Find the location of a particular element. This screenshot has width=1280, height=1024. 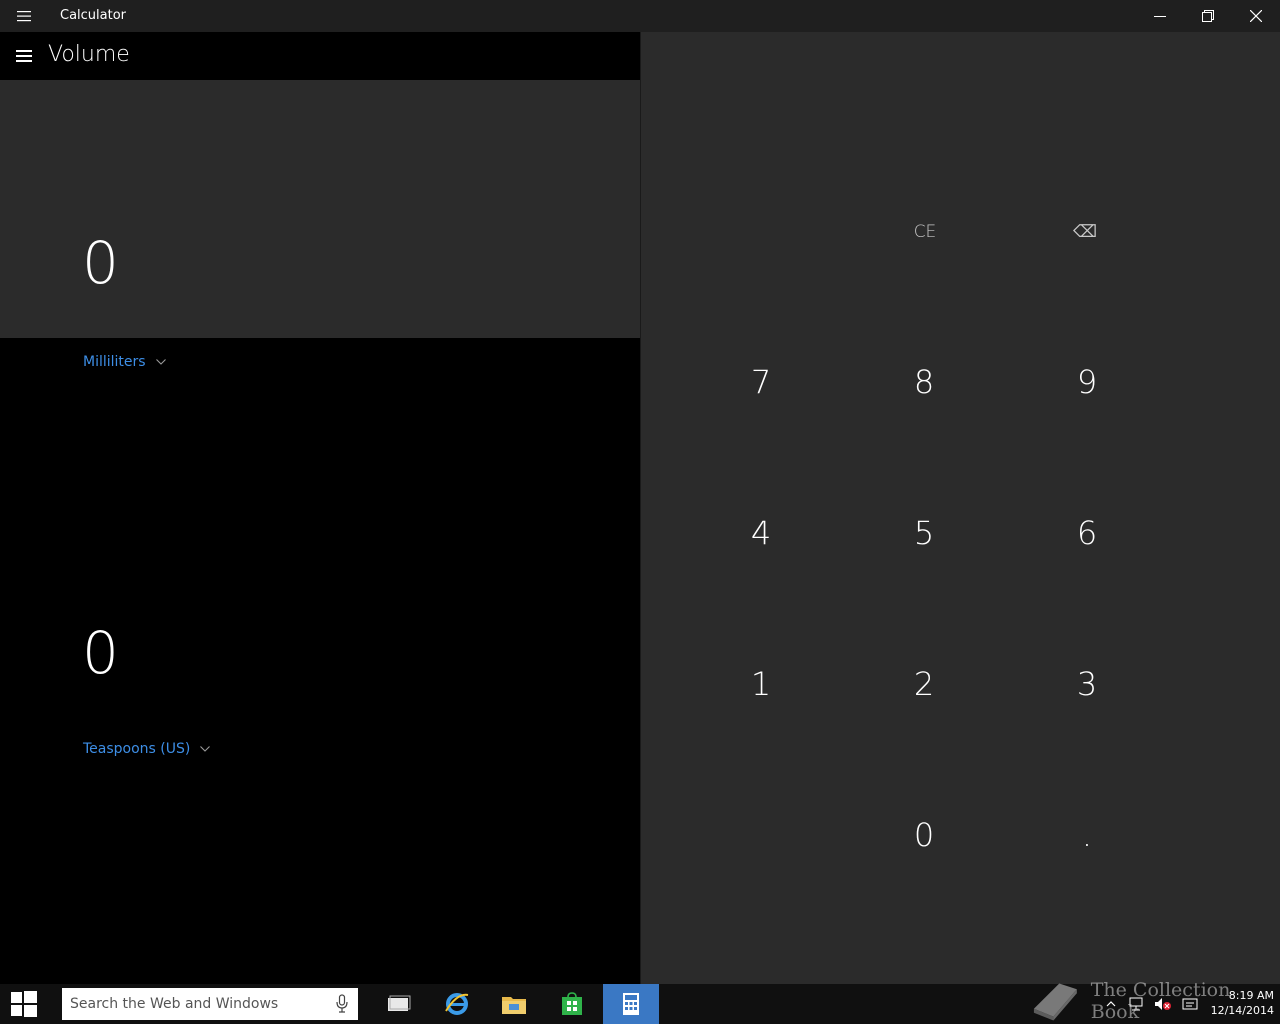

from-unit-dropdown: Milliliters is located at coordinates (124, 362).